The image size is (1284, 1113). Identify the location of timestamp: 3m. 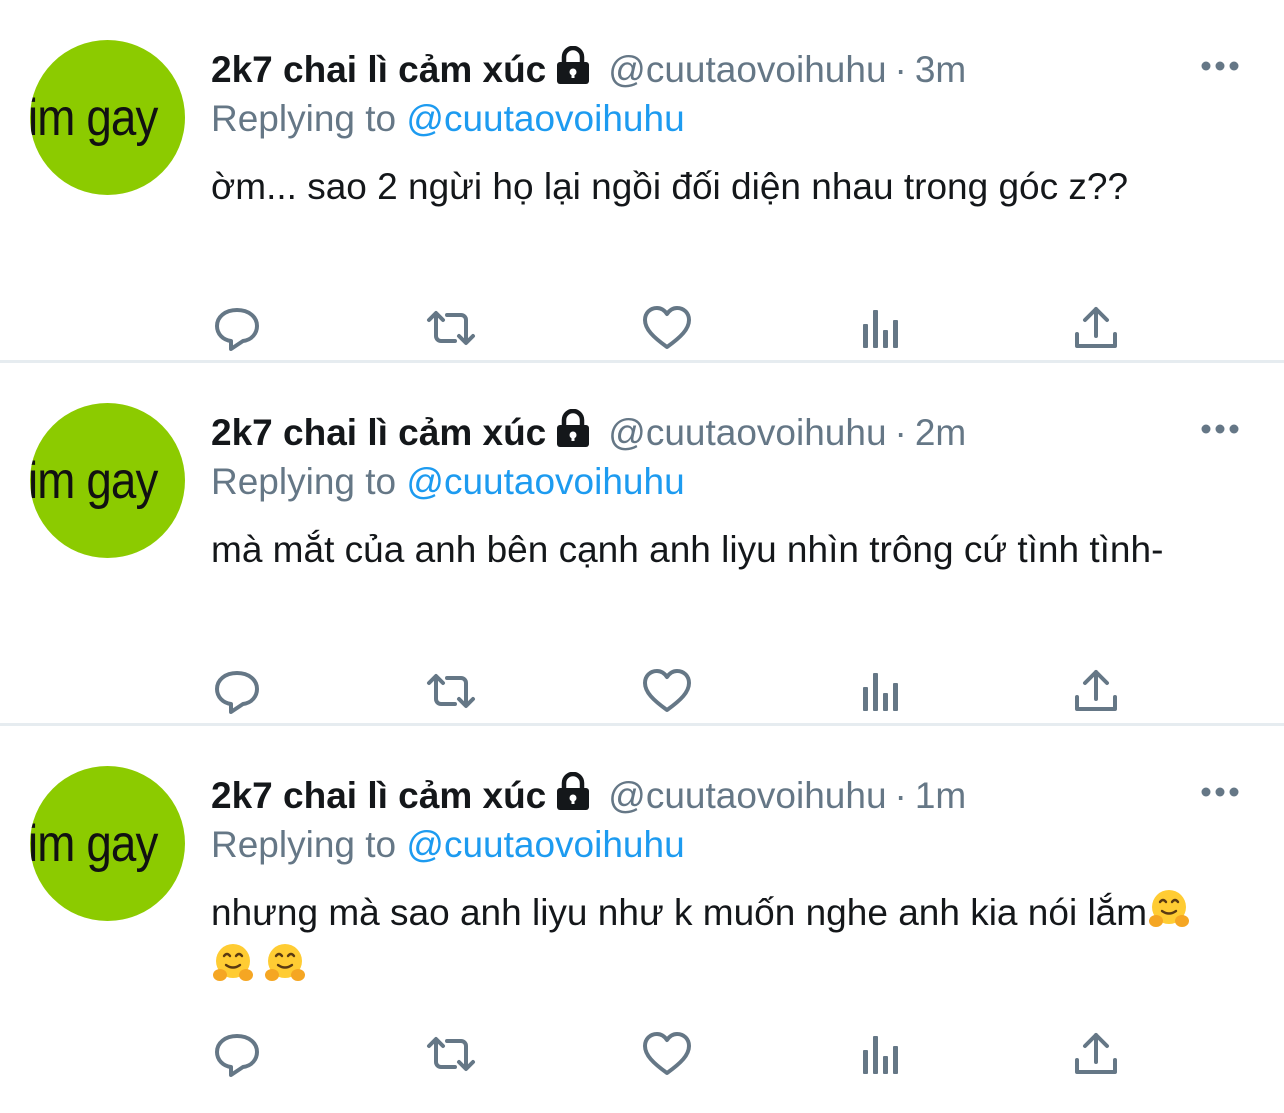
(940, 69).